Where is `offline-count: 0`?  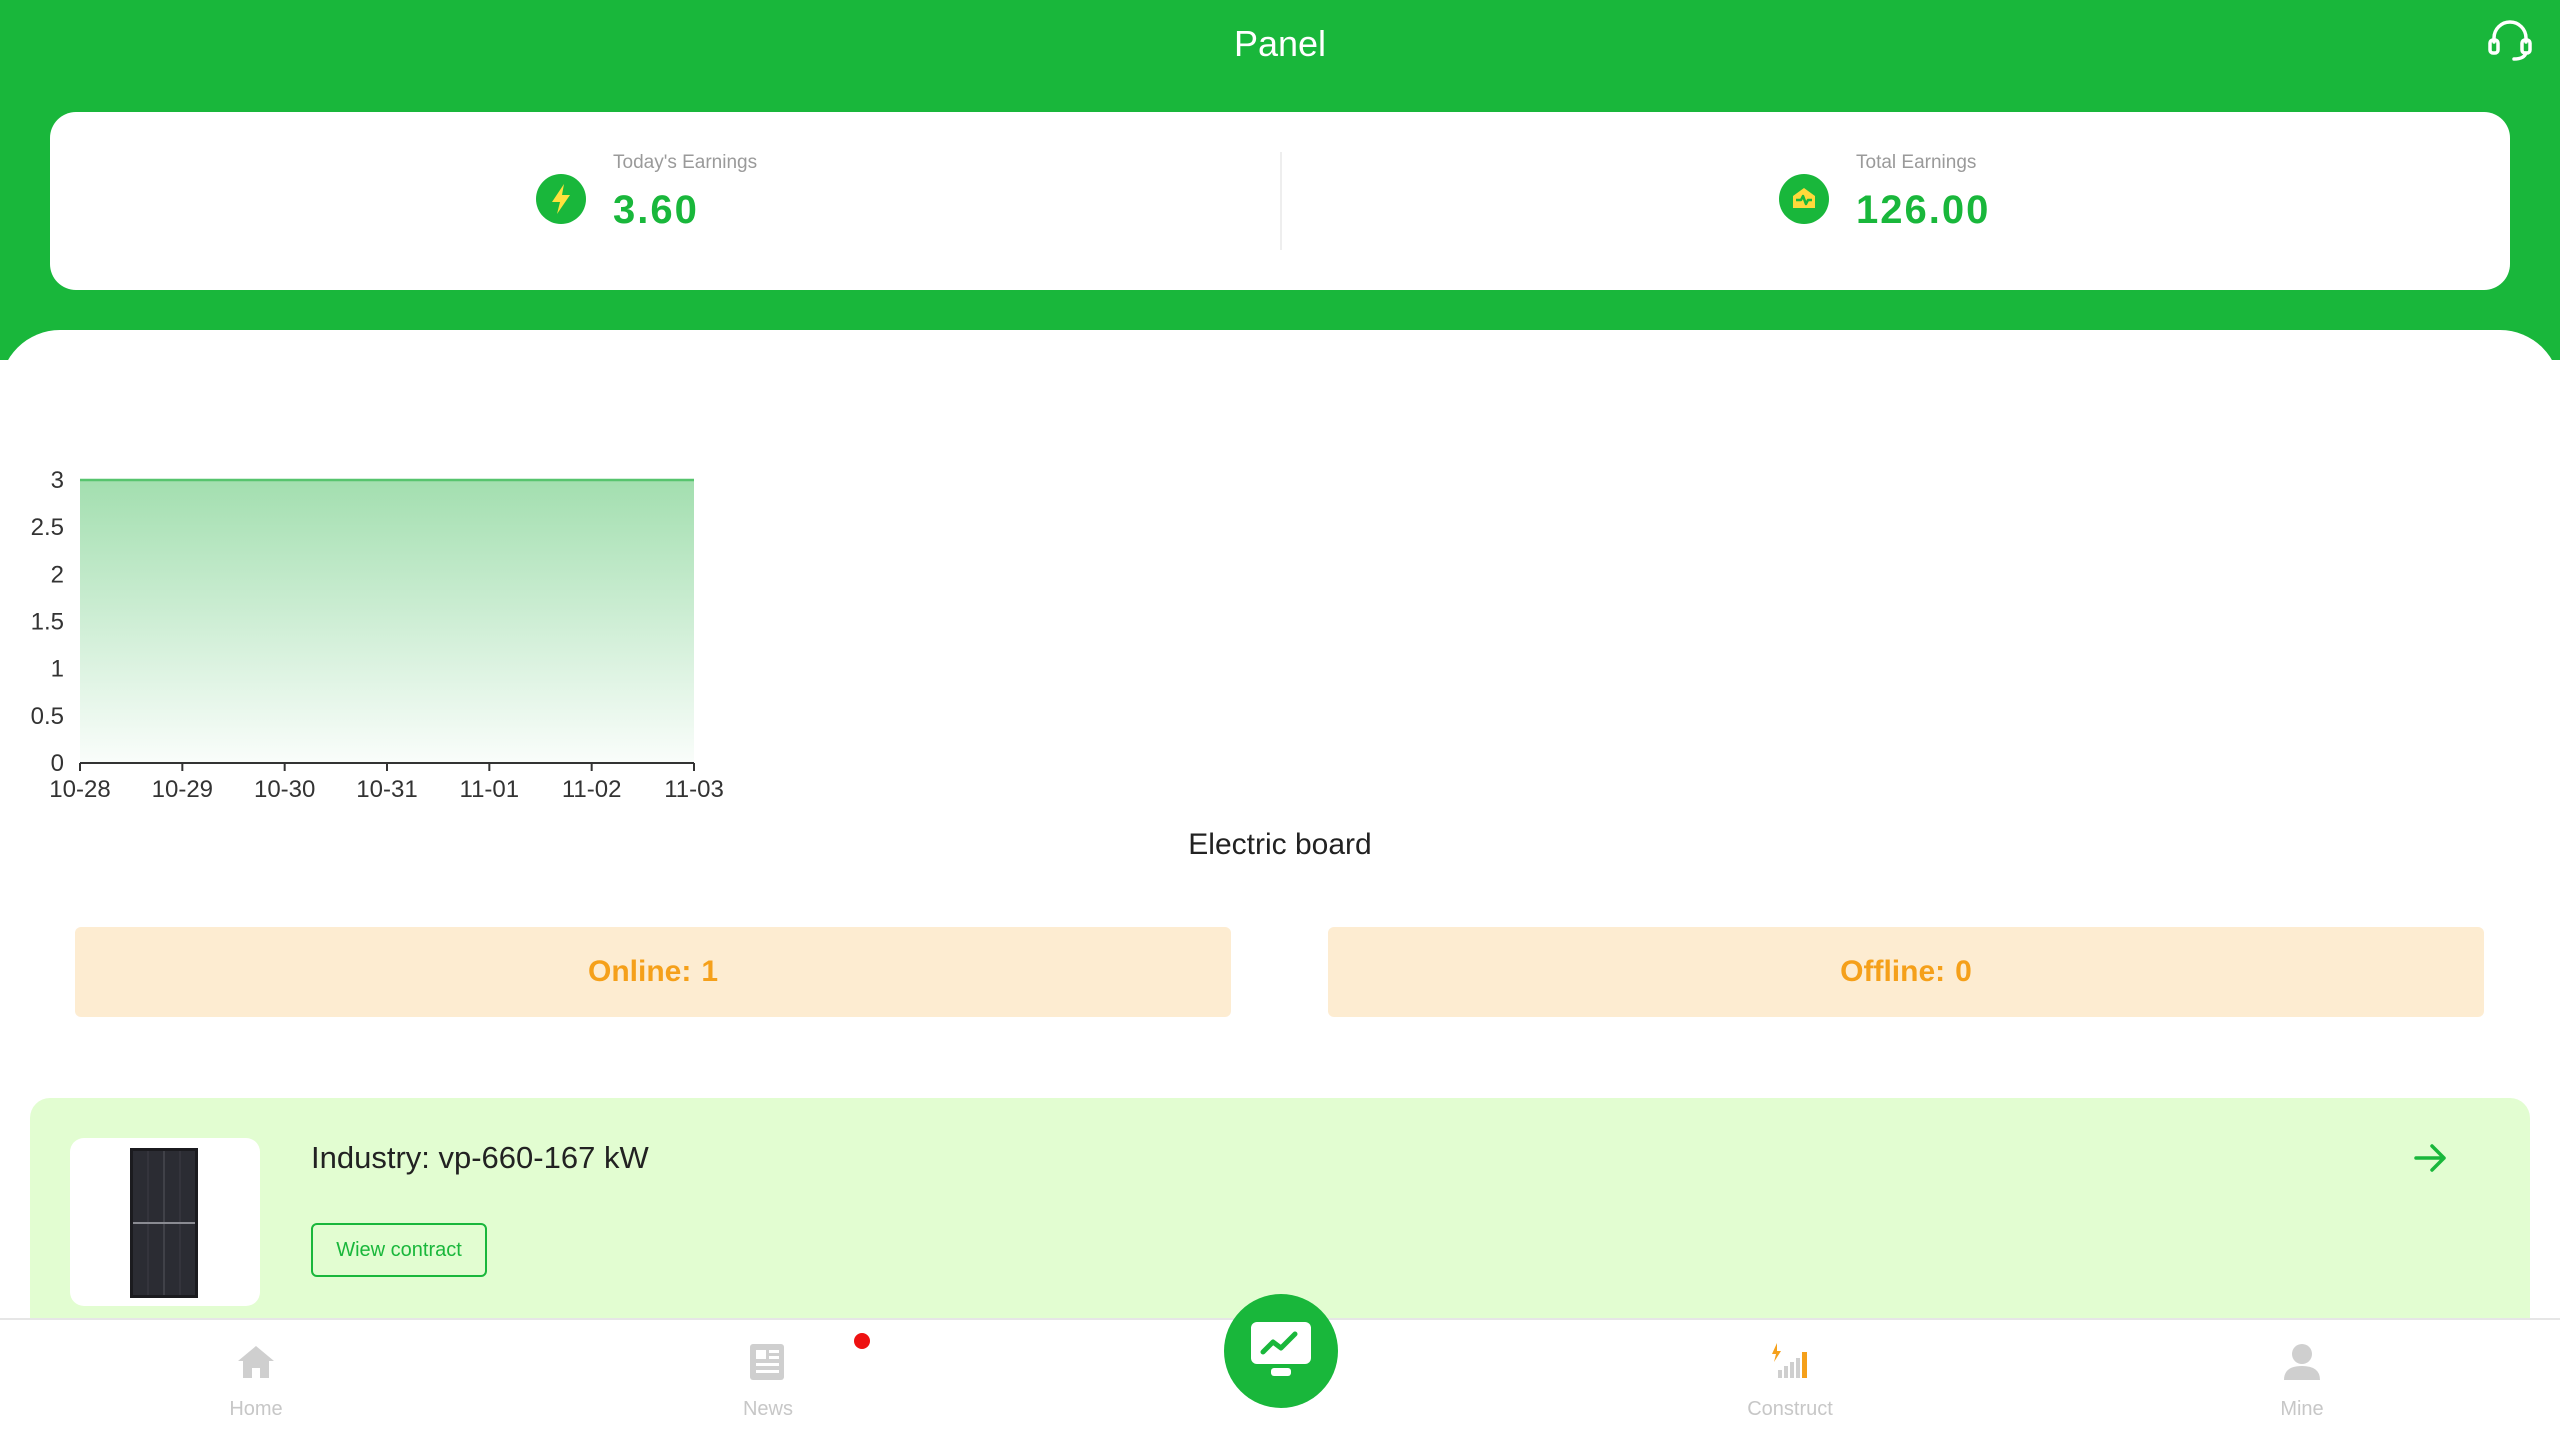 offline-count: 0 is located at coordinates (1963, 971).